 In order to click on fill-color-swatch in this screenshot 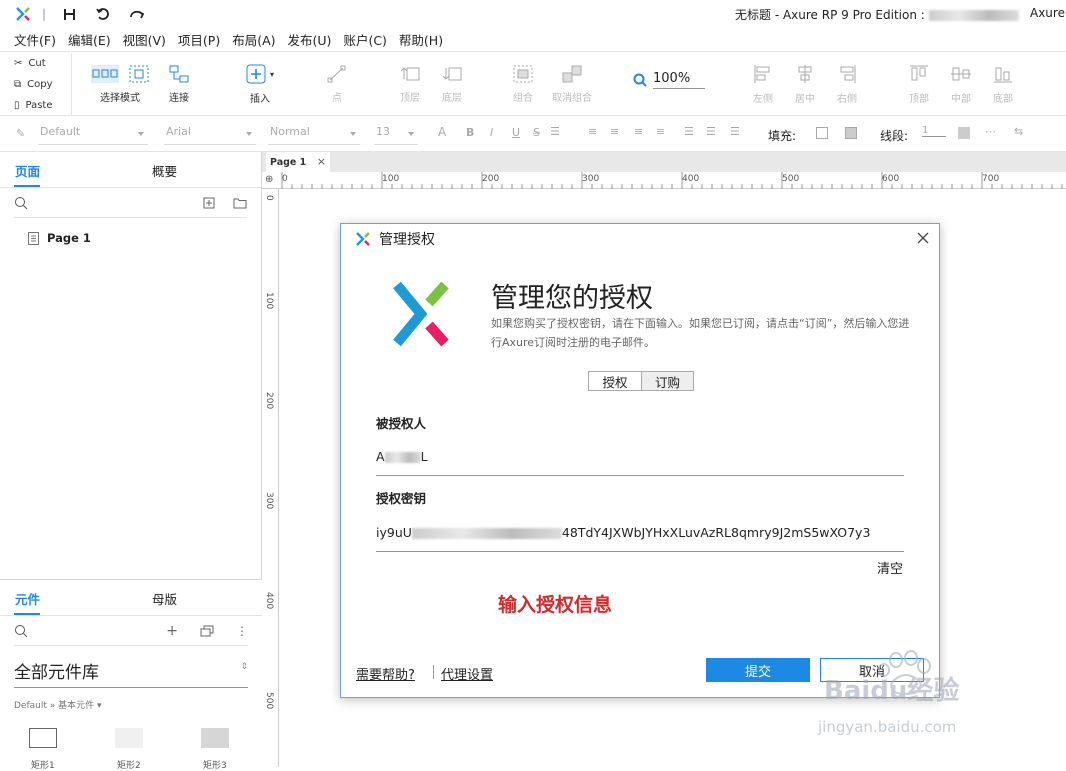, I will do `click(822, 133)`.